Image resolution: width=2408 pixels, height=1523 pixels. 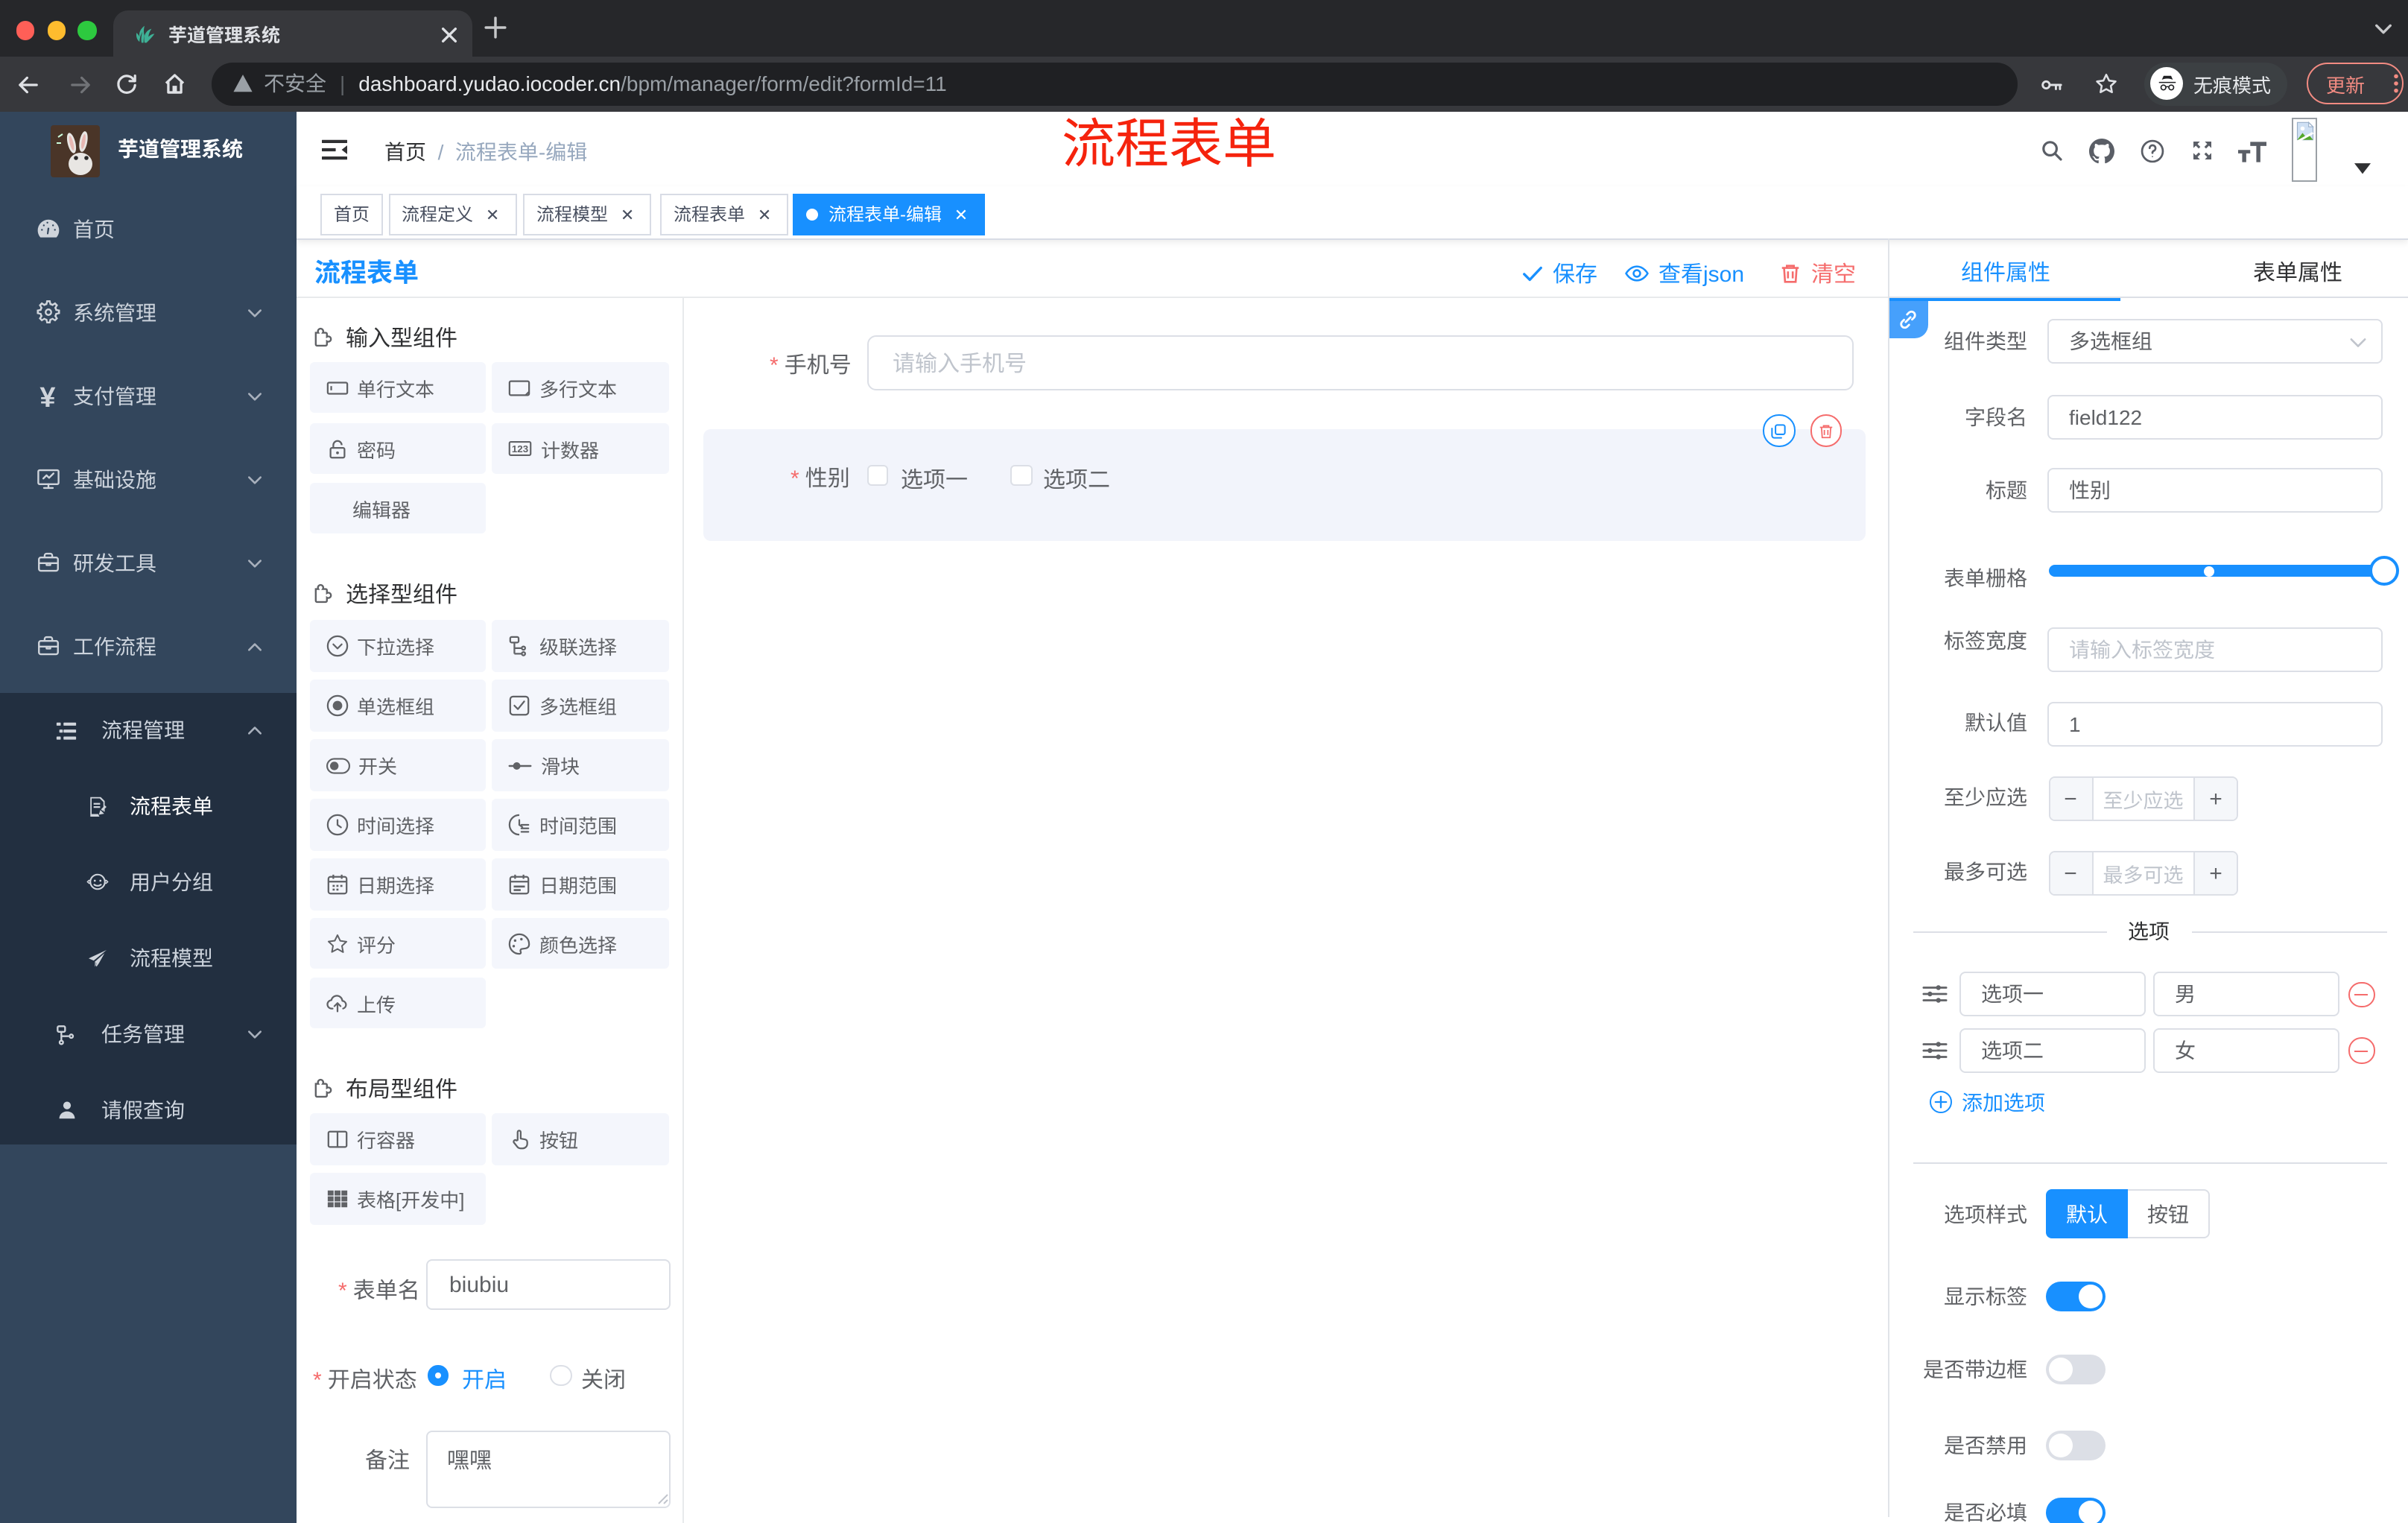 I want to click on svg-text: 123, so click(x=520, y=449).